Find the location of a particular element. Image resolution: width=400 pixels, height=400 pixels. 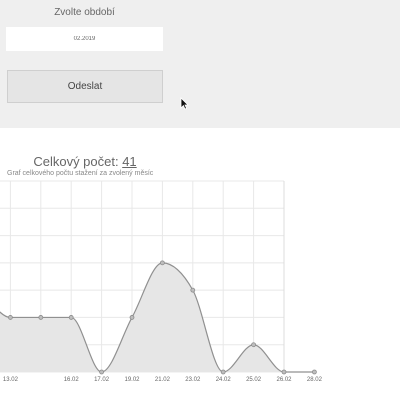

x-tick-label: 17.02 is located at coordinates (102, 380).